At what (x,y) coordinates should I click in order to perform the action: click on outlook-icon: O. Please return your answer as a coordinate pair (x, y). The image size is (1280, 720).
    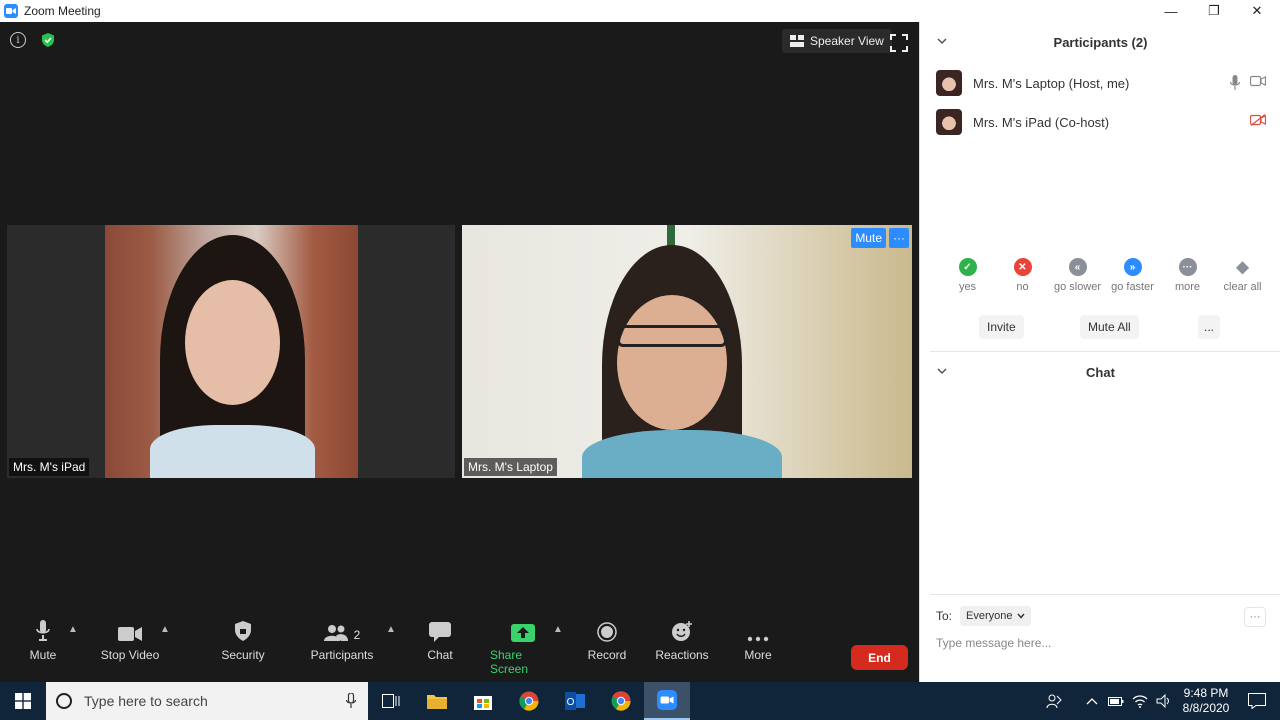
    Looking at the image, I should click on (575, 701).